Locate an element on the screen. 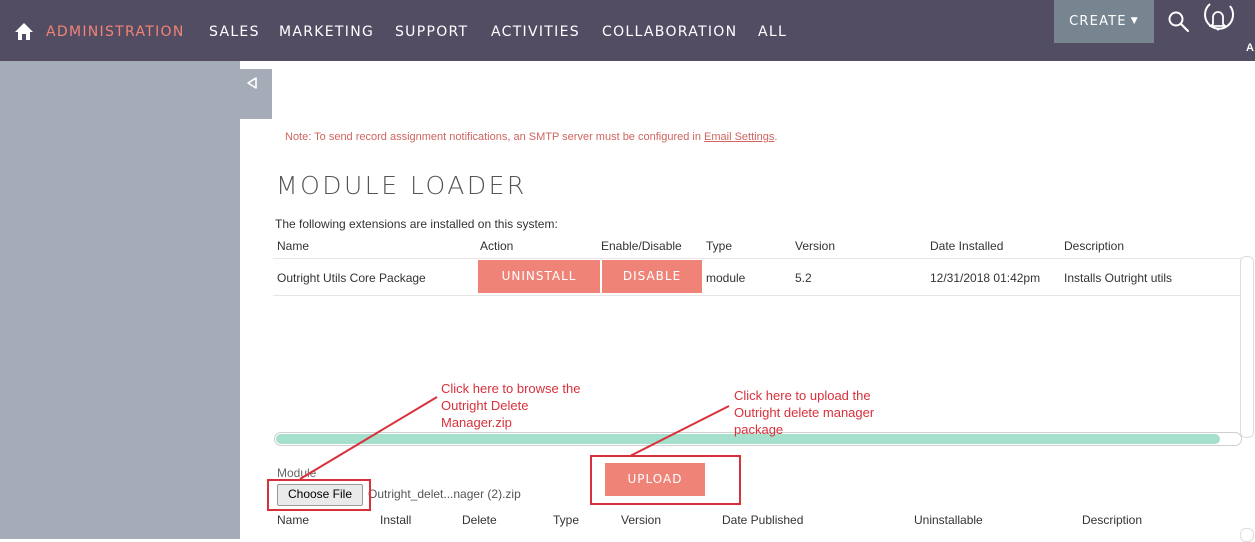 Image resolution: width=1255 pixels, height=542 pixels. upload-callout-line: package is located at coordinates (759, 429).